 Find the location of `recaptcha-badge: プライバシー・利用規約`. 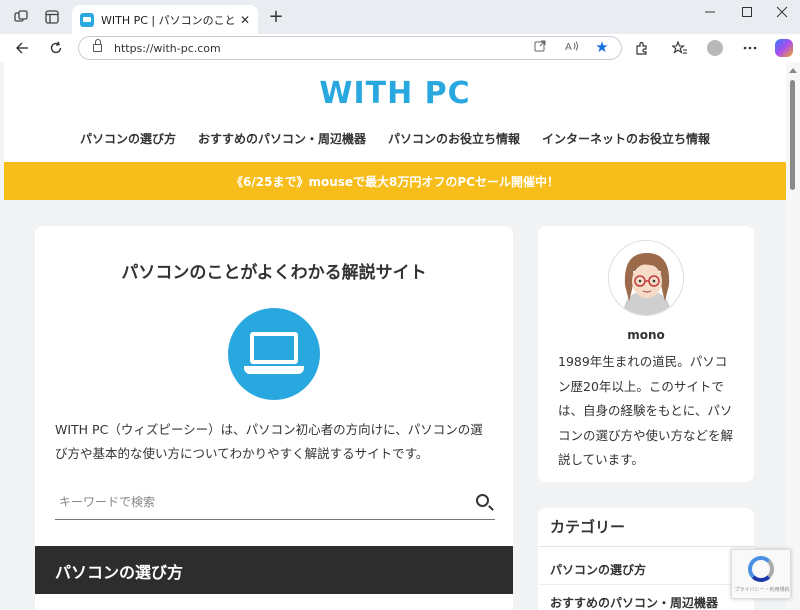

recaptcha-badge: プライバシー・利用規約 is located at coordinates (761, 574).